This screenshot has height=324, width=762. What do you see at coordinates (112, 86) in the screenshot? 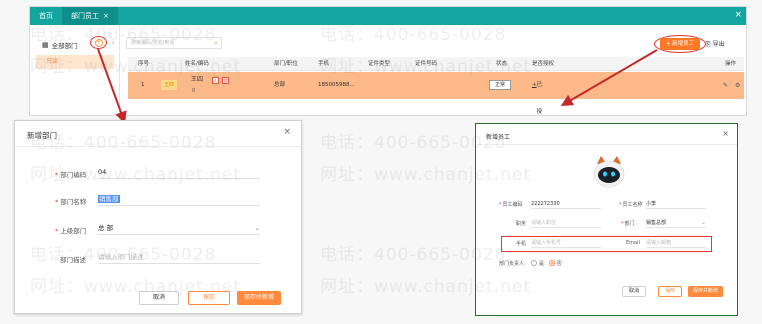
I see `arrow-to-dept-dialog` at bounding box center [112, 86].